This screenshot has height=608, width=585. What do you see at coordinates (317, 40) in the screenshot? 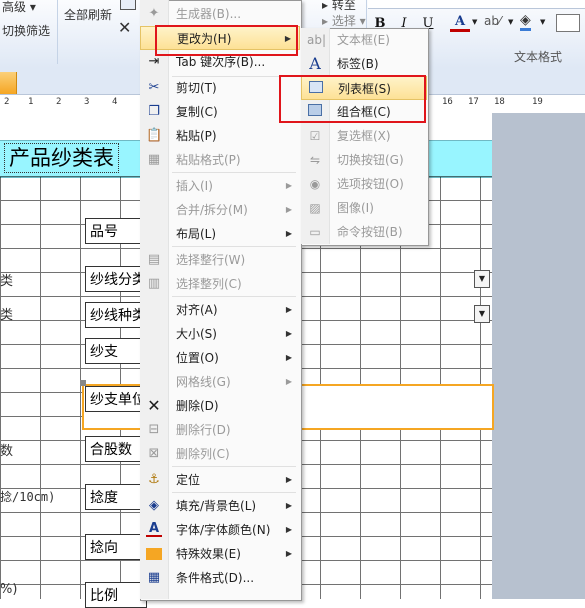
I see `textbox-icon: ab|` at bounding box center [317, 40].